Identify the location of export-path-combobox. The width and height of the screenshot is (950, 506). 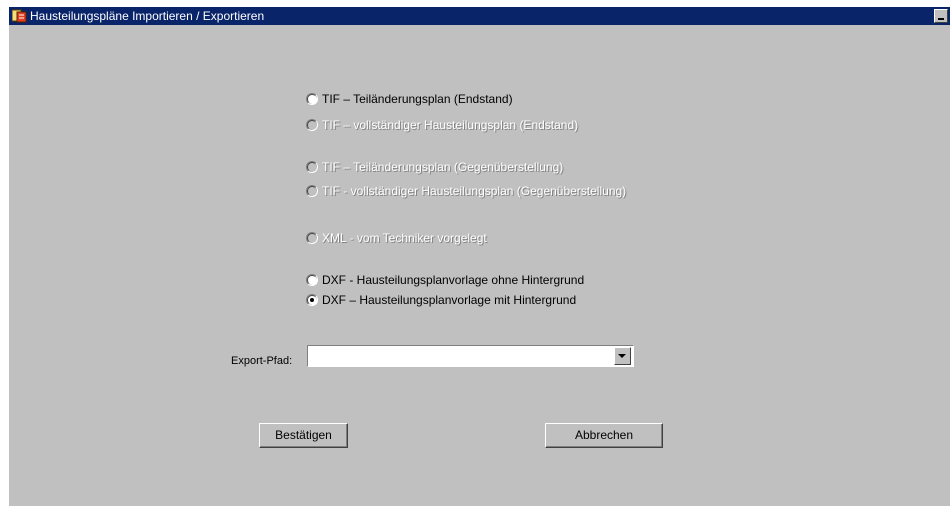
(470, 356).